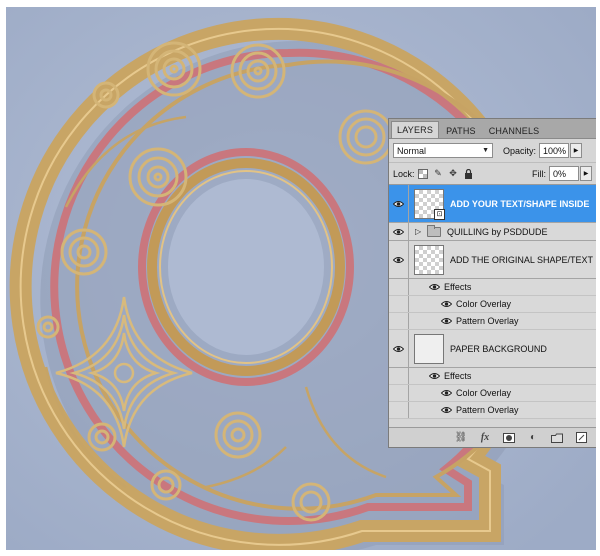 The image size is (600, 556). I want to click on smart-object-icon: ⊡, so click(439, 214).